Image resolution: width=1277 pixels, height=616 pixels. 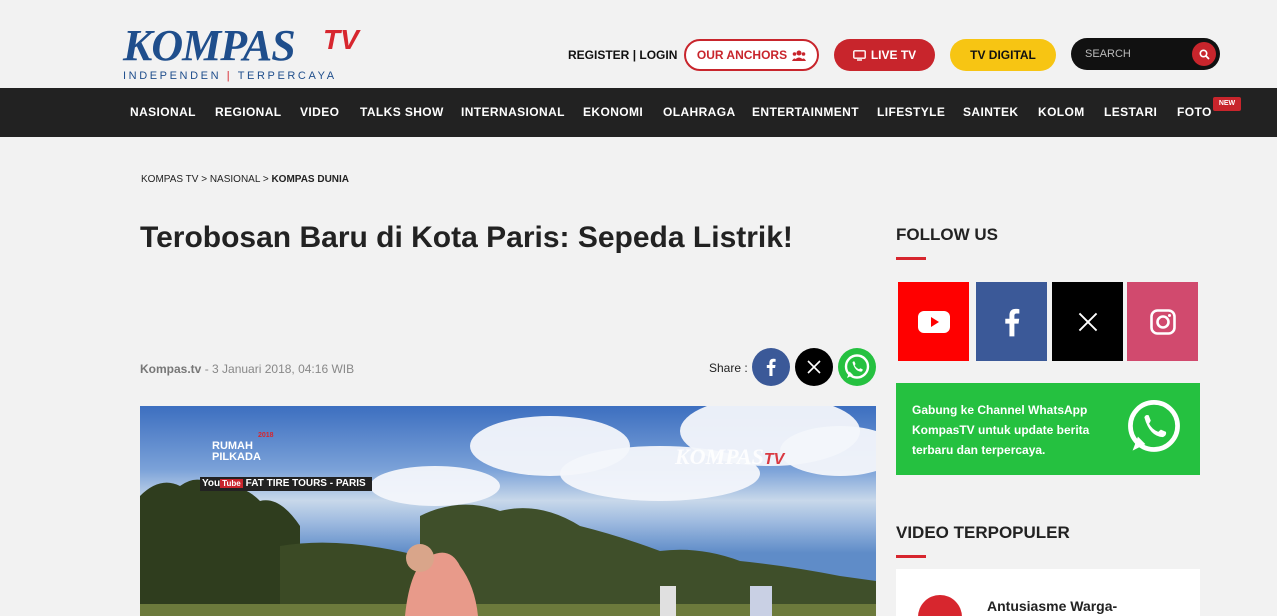 What do you see at coordinates (169, 179) in the screenshot?
I see `breadcrumb-home: KOMPAS TV` at bounding box center [169, 179].